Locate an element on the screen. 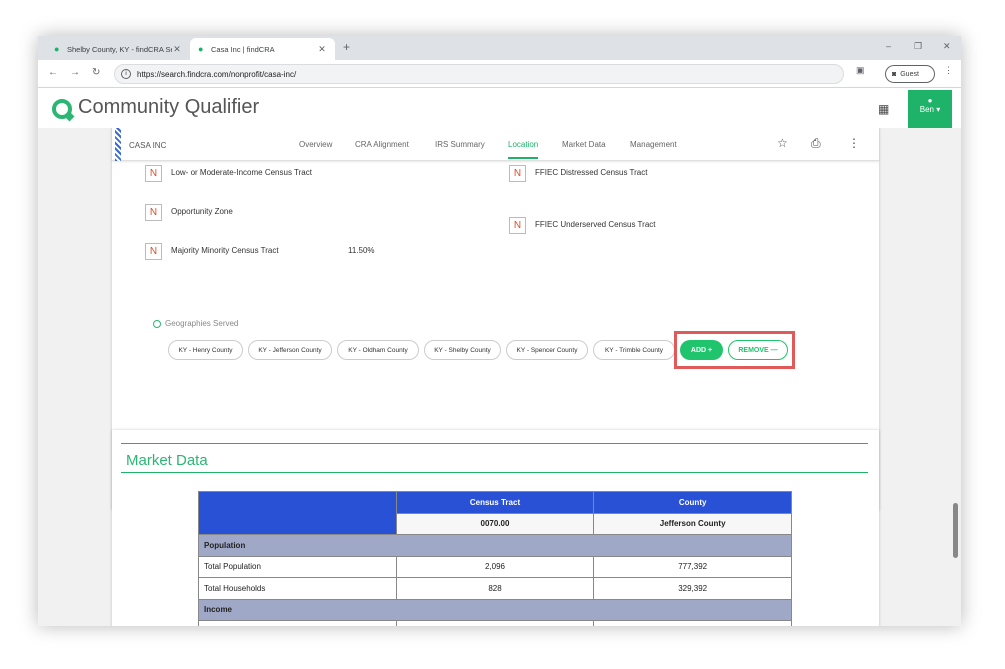 This screenshot has width=1005, height=669. table-row is located at coordinates (495, 623).